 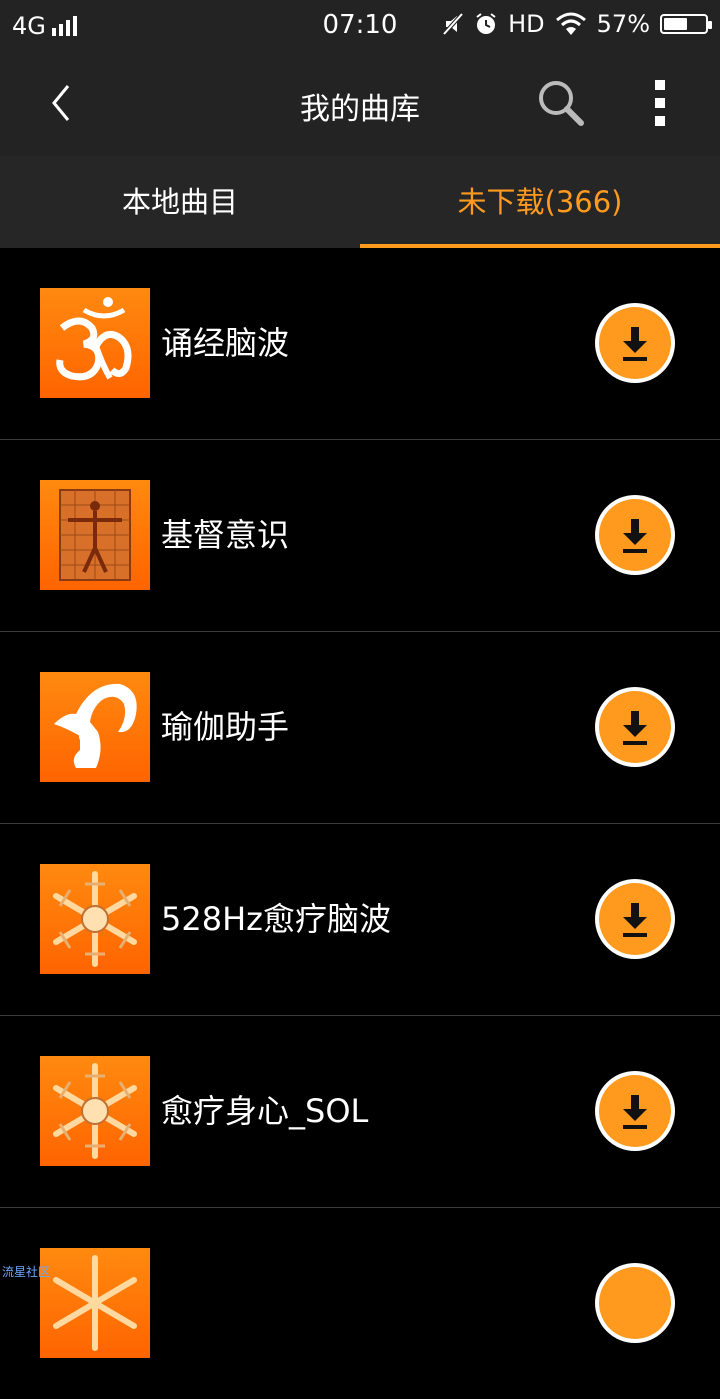 I want to click on list-item: 528Hz愈疗脑波, so click(x=360, y=920).